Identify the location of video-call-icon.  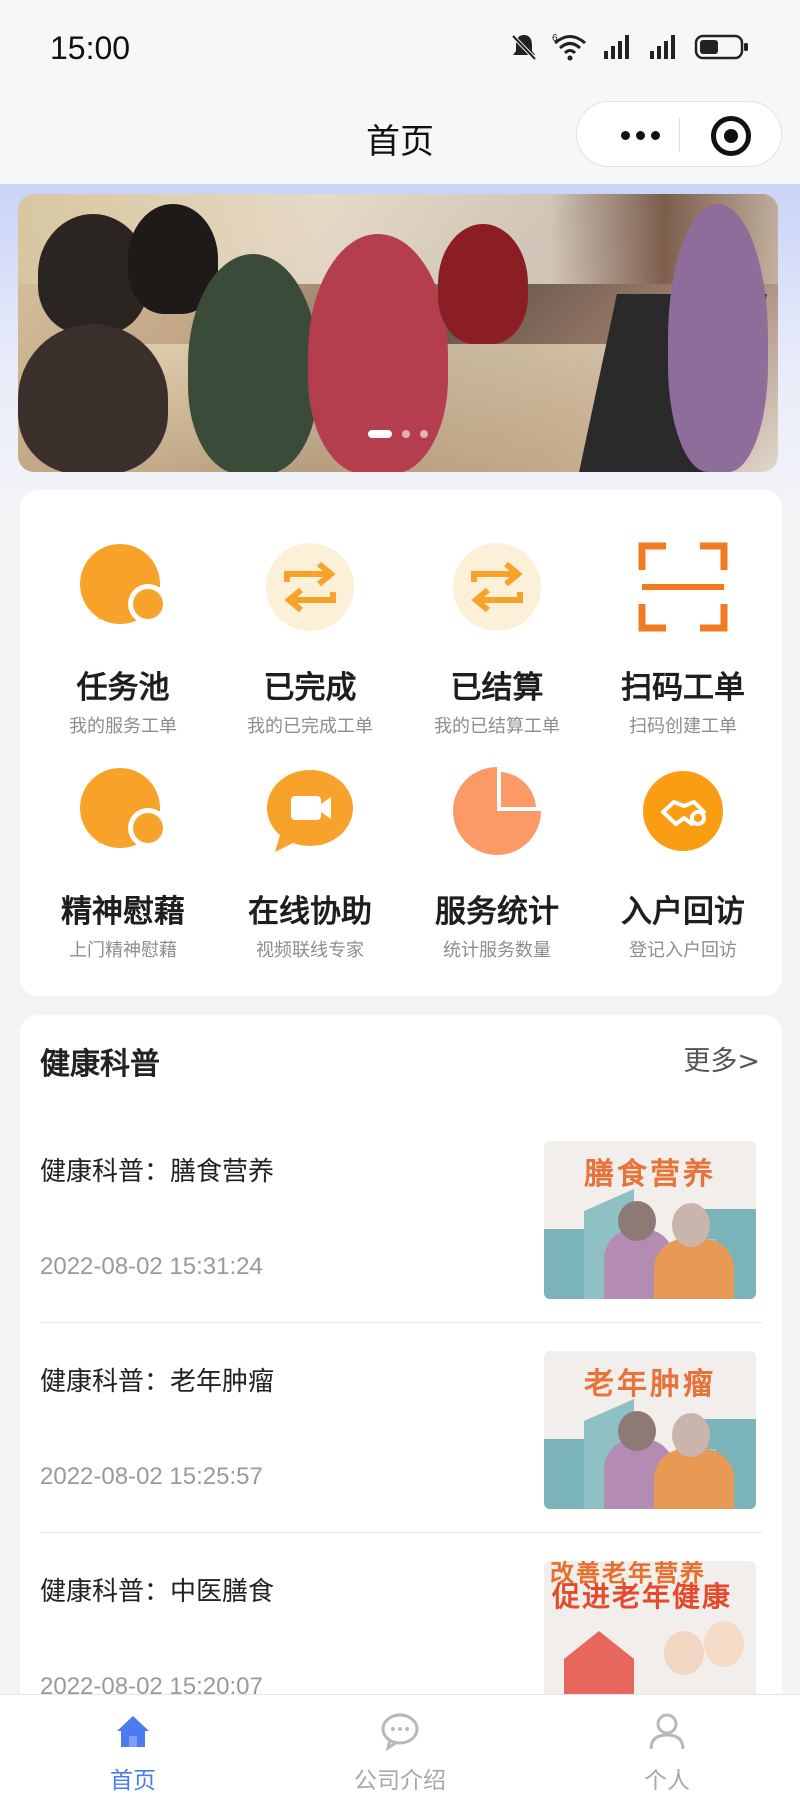
(310, 811).